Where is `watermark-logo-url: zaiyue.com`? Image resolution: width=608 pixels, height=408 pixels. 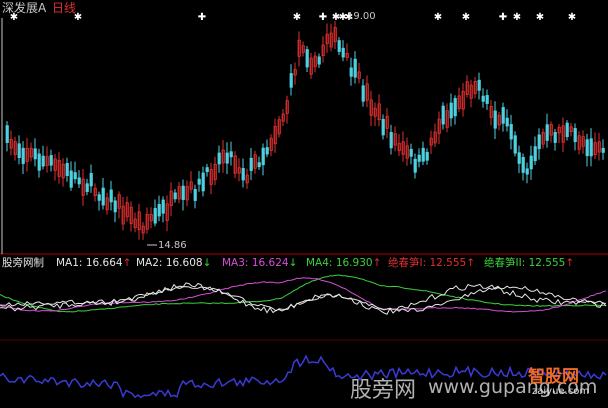
watermark-logo-url: zaiyue.com is located at coordinates (561, 391).